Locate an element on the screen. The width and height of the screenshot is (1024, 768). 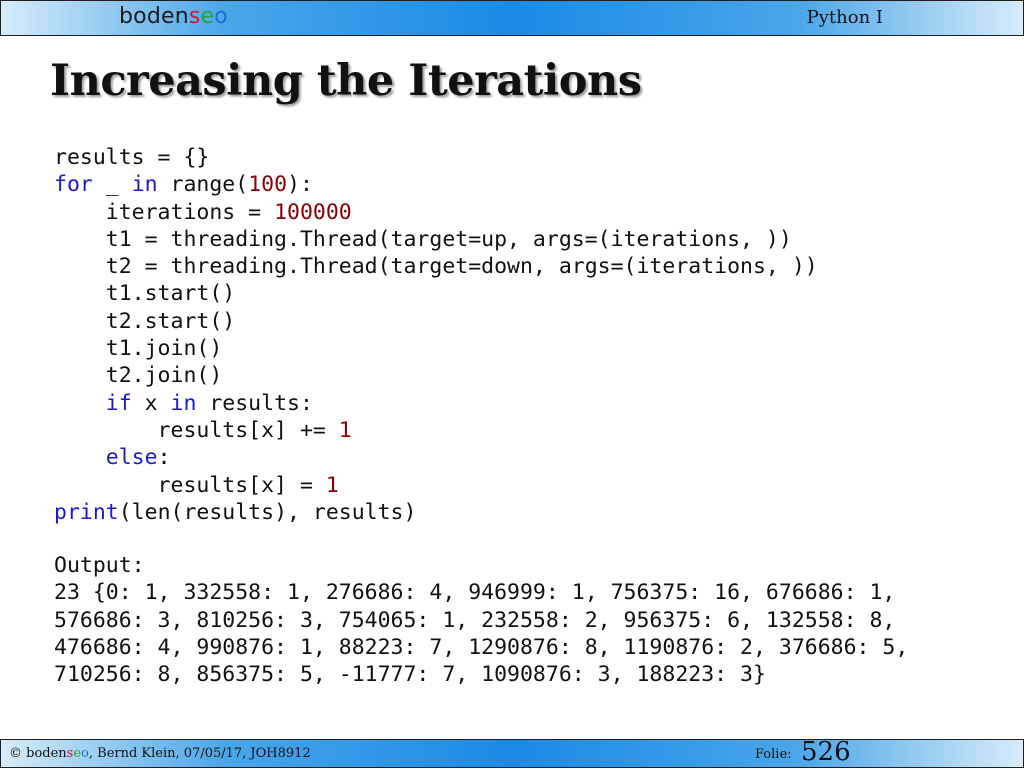
brand-o: o is located at coordinates (221, 16).